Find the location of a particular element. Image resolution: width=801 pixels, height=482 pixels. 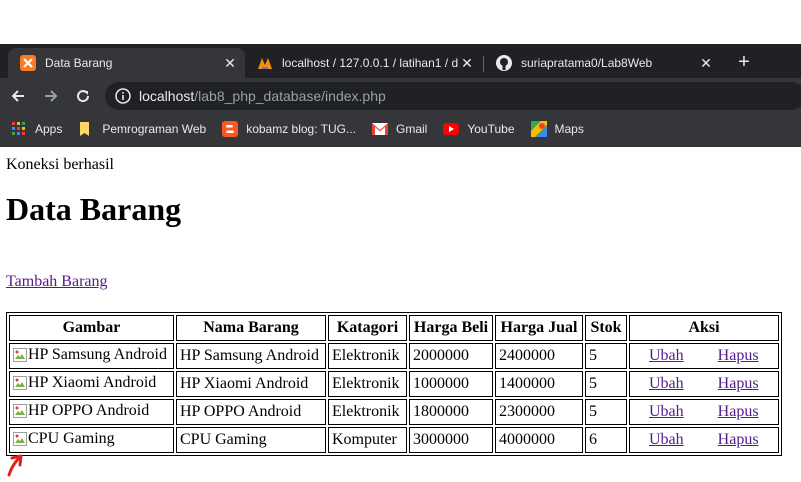

toolbar: localhost/lab8_php_database/index.php is located at coordinates (400, 96).